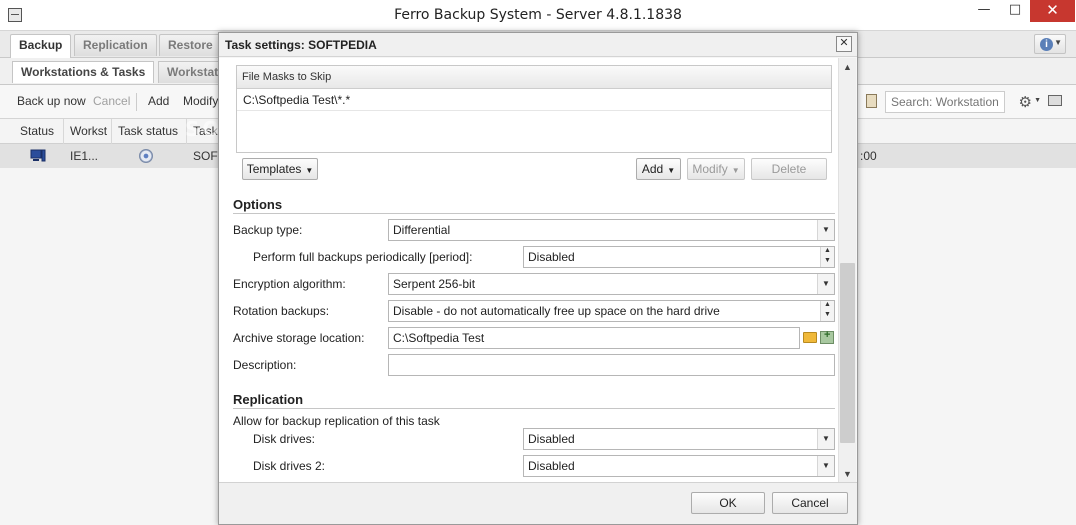  I want to click on subtab-workstations-tasks: Workstations & Tasks, so click(83, 72).